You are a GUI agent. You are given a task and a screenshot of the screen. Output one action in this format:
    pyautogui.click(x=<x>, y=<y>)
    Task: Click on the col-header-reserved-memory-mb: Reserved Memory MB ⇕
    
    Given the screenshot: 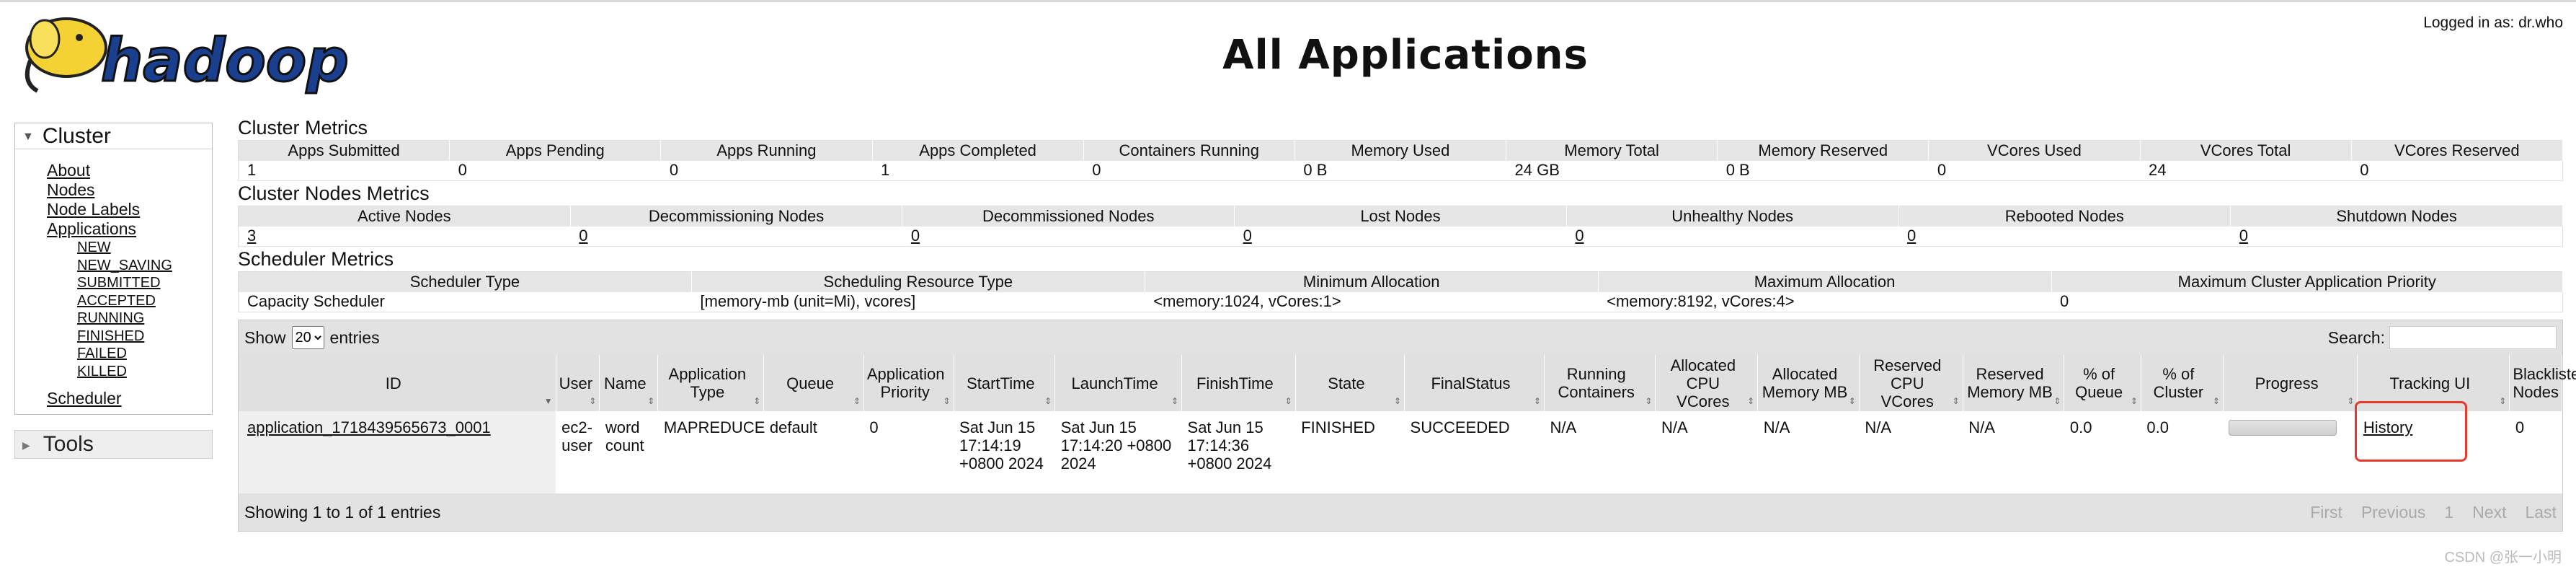 What is the action you would take?
    pyautogui.click(x=2014, y=383)
    